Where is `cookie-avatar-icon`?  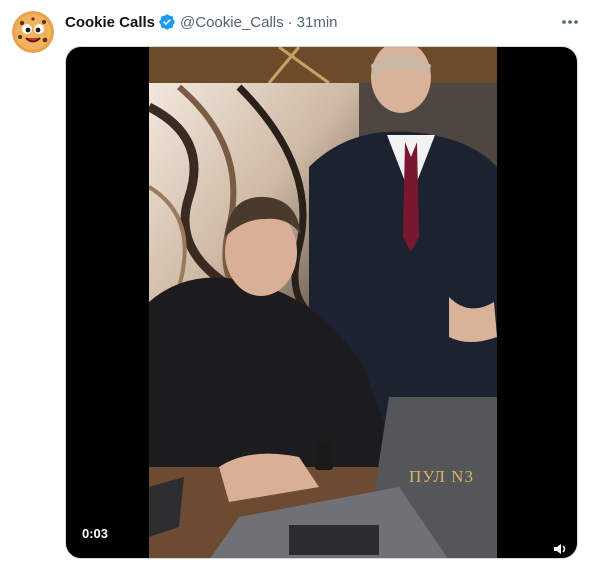
cookie-avatar-icon is located at coordinates (33, 32).